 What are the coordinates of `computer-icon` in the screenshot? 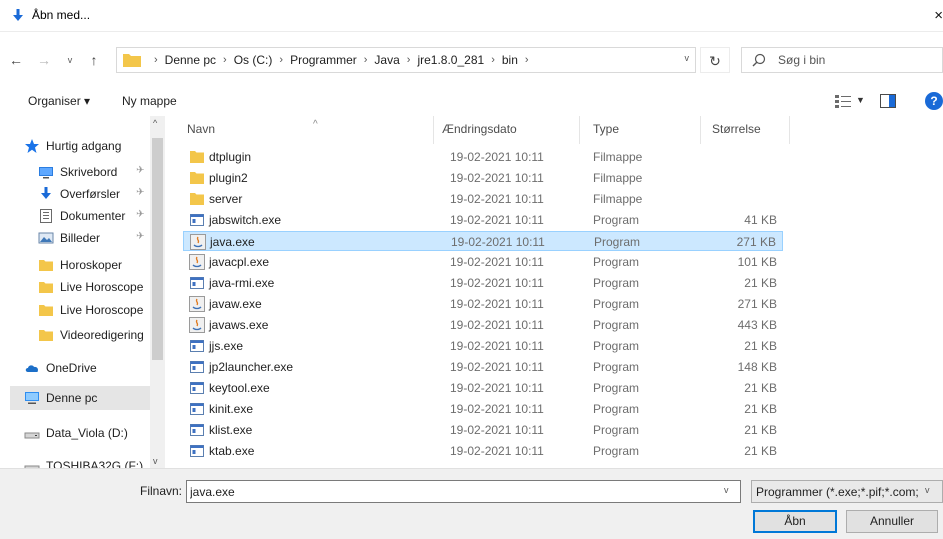 It's located at (32, 398).